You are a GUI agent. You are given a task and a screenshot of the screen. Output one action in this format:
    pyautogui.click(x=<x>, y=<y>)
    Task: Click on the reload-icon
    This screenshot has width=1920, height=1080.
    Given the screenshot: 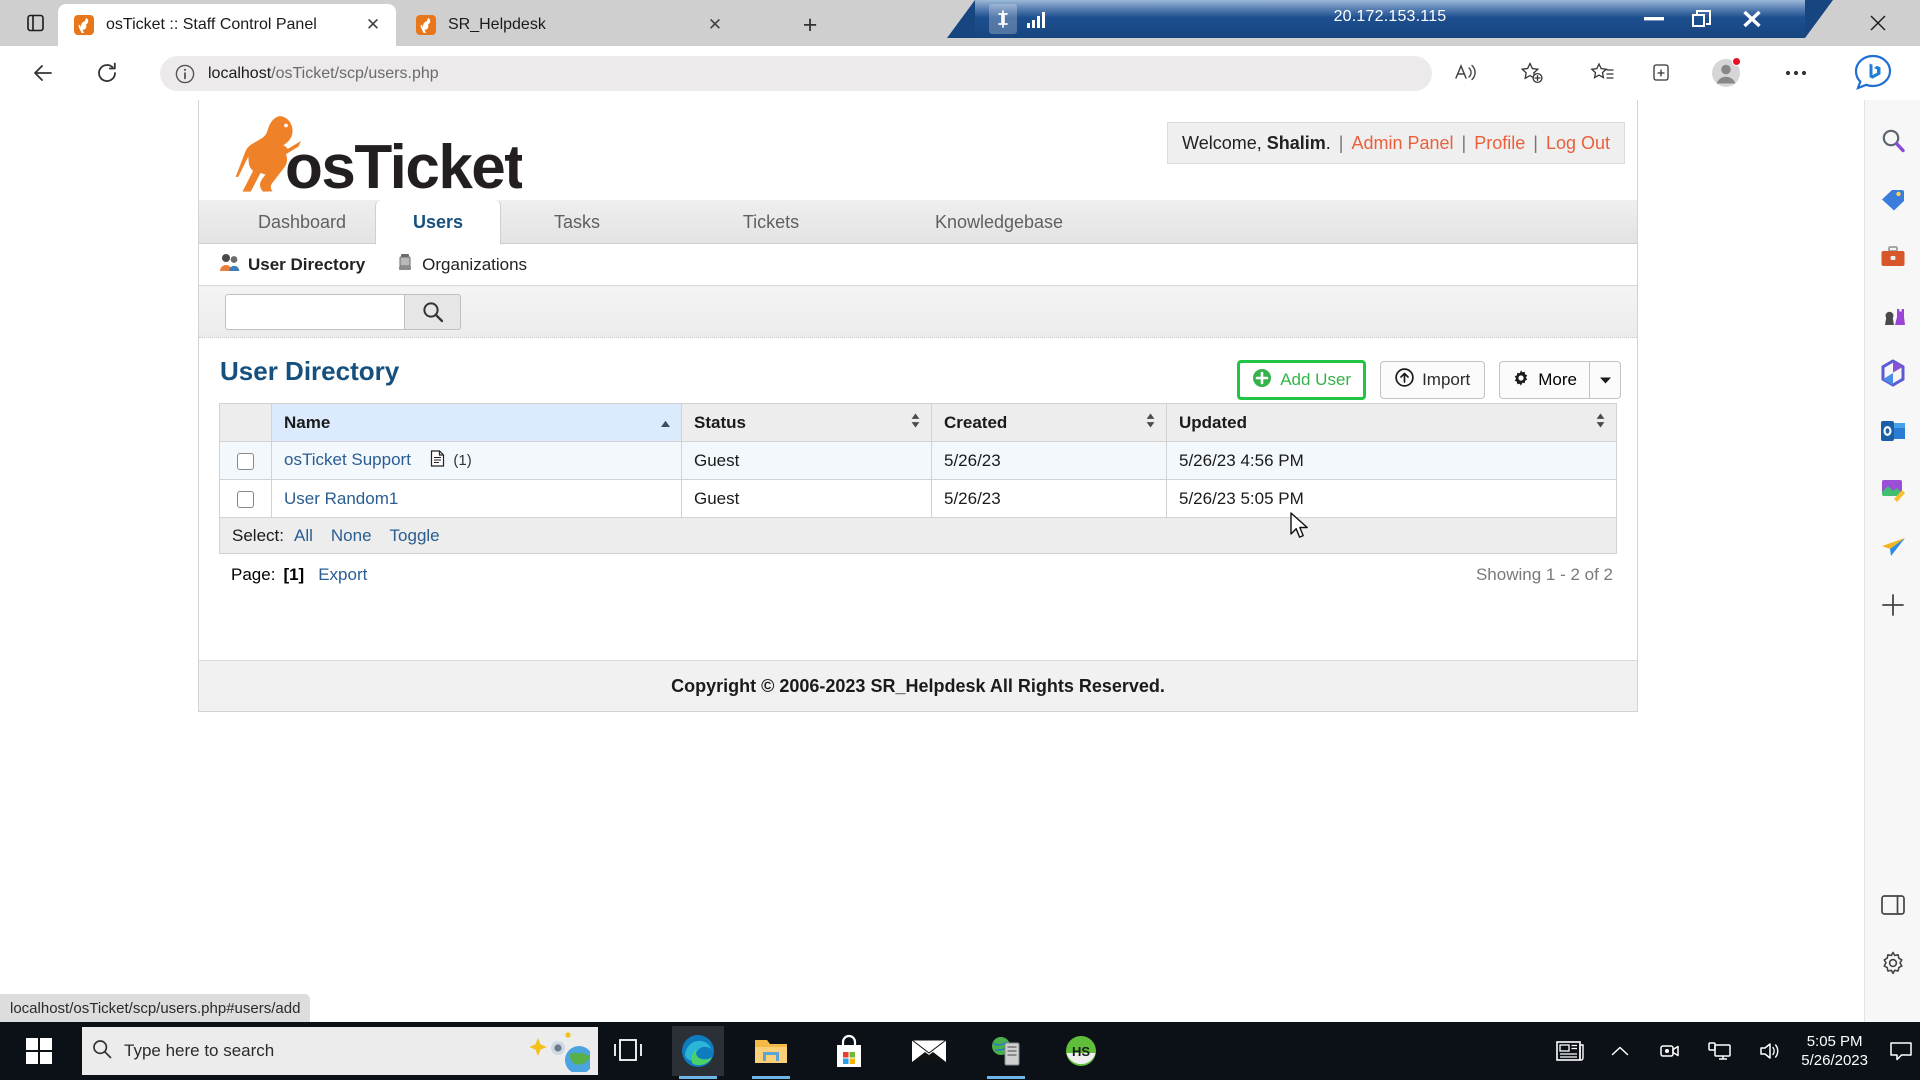 What is the action you would take?
    pyautogui.click(x=107, y=73)
    